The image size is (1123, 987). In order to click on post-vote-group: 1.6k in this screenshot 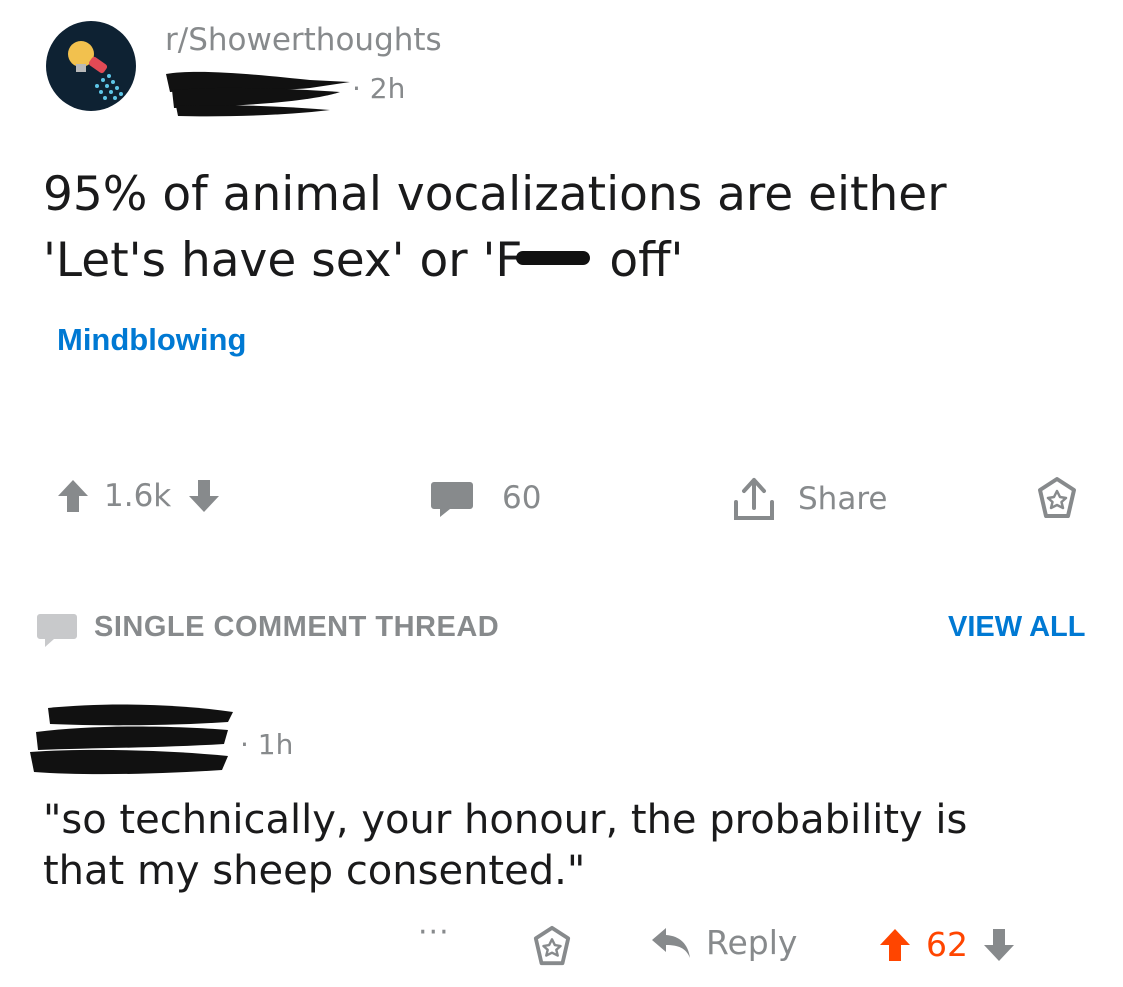, I will do `click(138, 496)`.